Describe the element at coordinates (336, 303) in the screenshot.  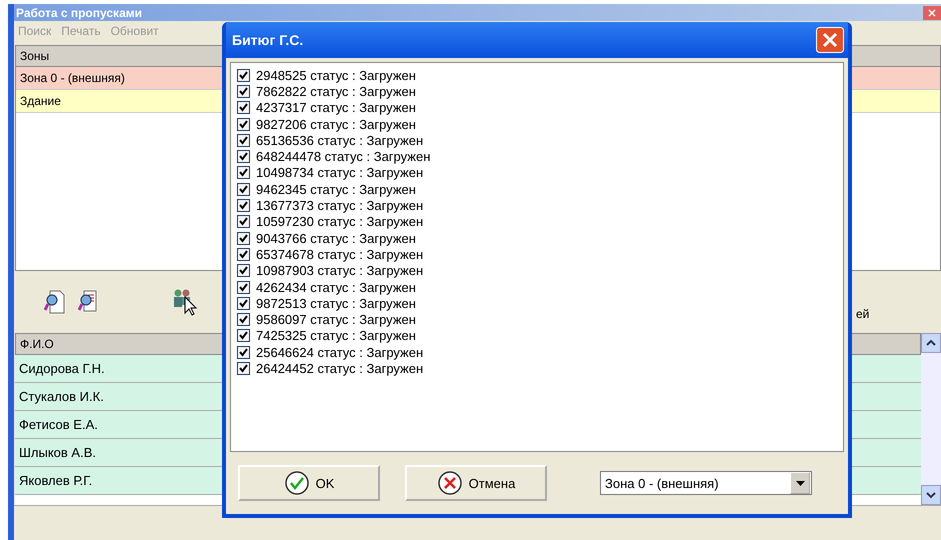
I see `list-item: 9872513 статус : Загружен` at that location.